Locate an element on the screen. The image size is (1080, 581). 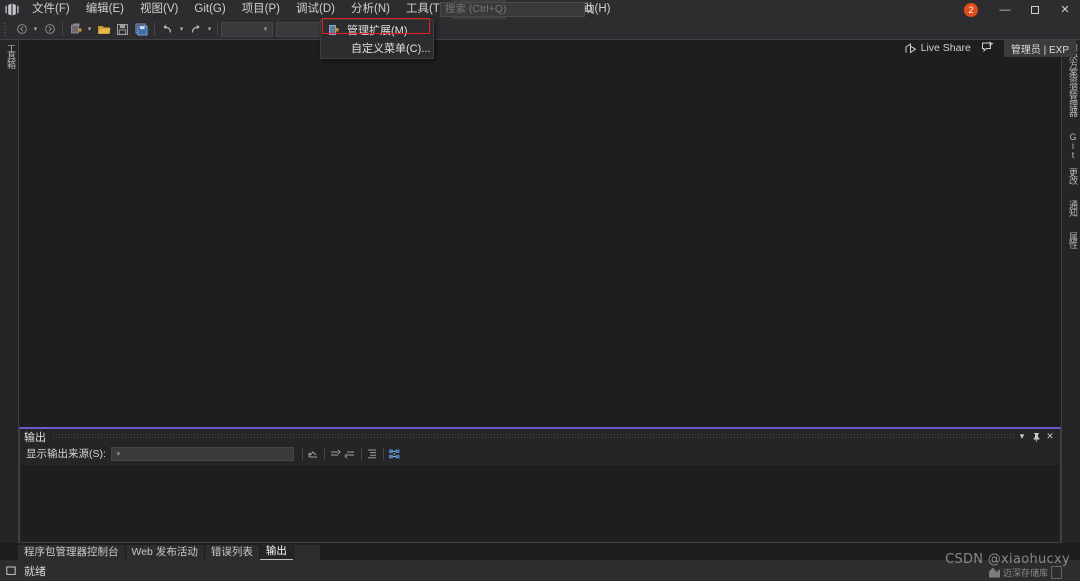
watermark-sub-text: 迈深存储库 is located at coordinates (1025, 573).